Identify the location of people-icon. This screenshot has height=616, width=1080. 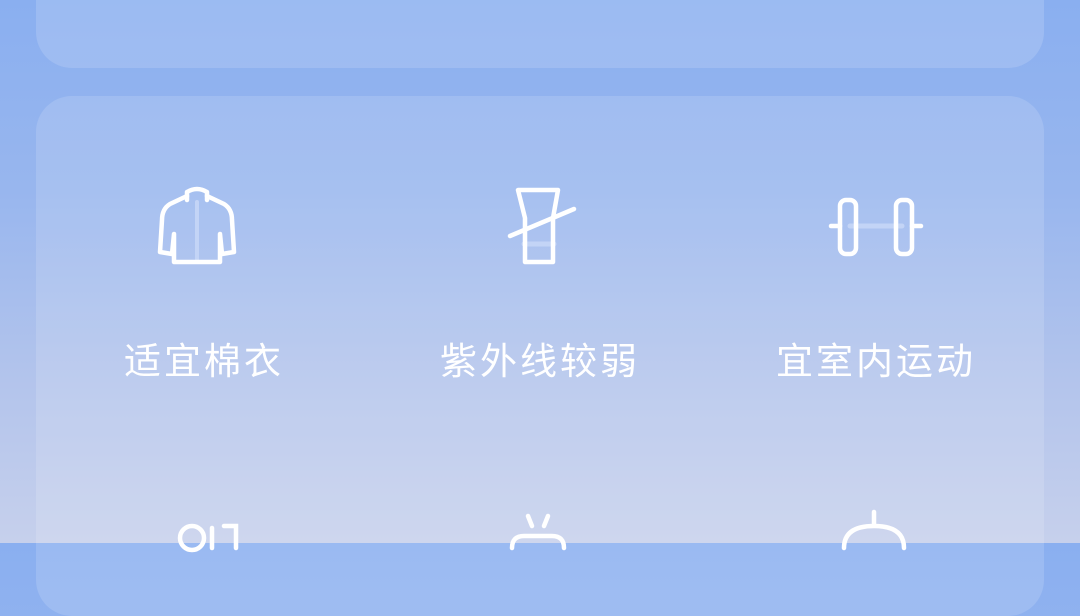
(208, 538).